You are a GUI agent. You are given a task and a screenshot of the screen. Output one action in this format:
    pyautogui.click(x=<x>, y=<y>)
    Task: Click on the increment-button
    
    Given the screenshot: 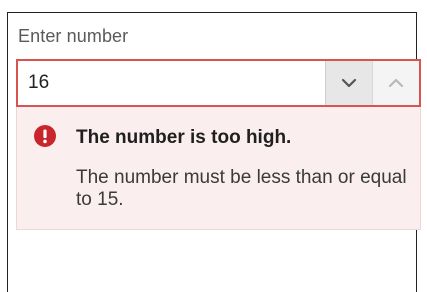 What is the action you would take?
    pyautogui.click(x=395, y=83)
    